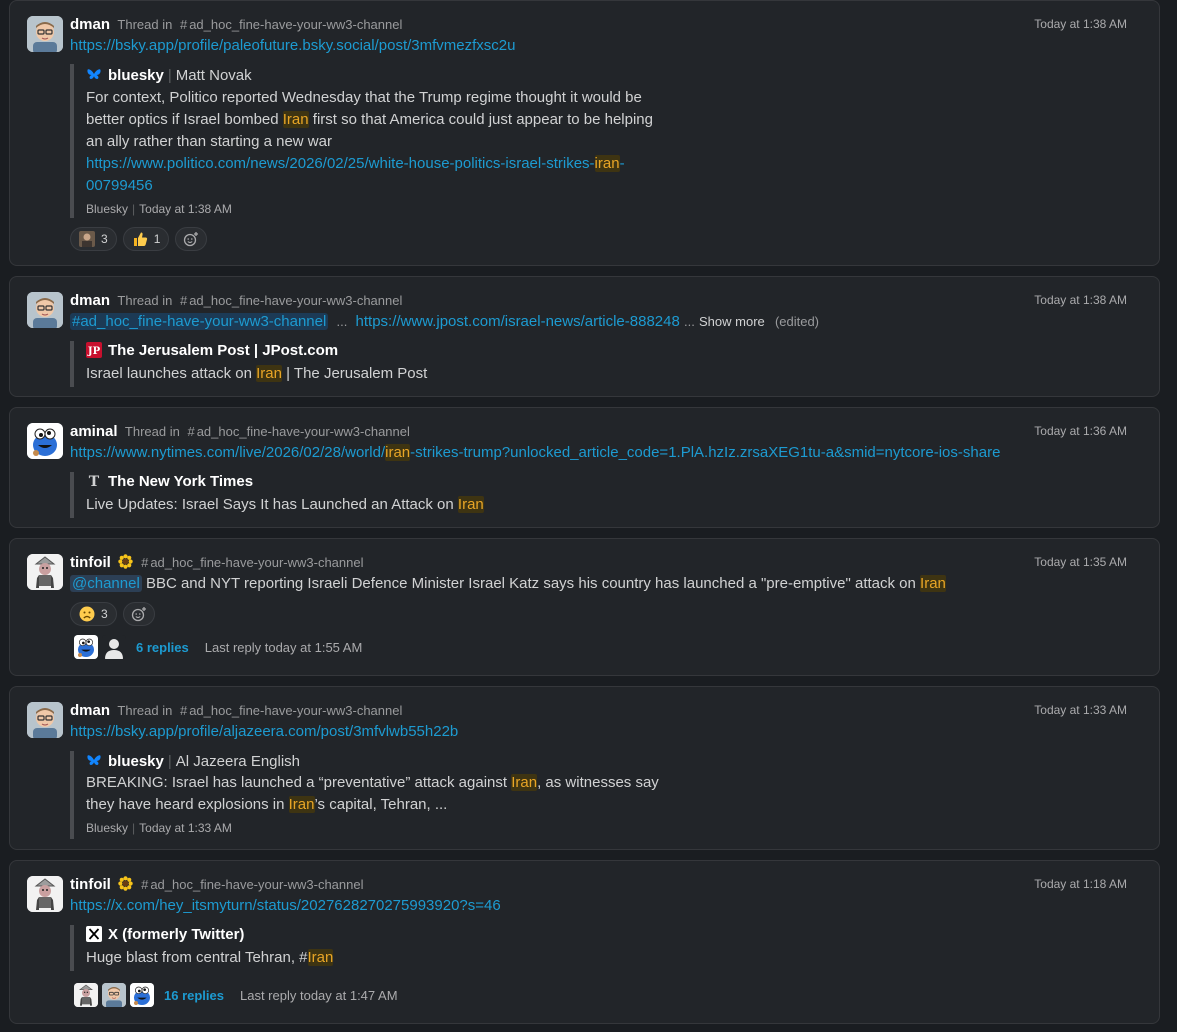 The image size is (1177, 1032). Describe the element at coordinates (1080, 710) in the screenshot. I see `timestamp: Today at 1:33 AM` at that location.